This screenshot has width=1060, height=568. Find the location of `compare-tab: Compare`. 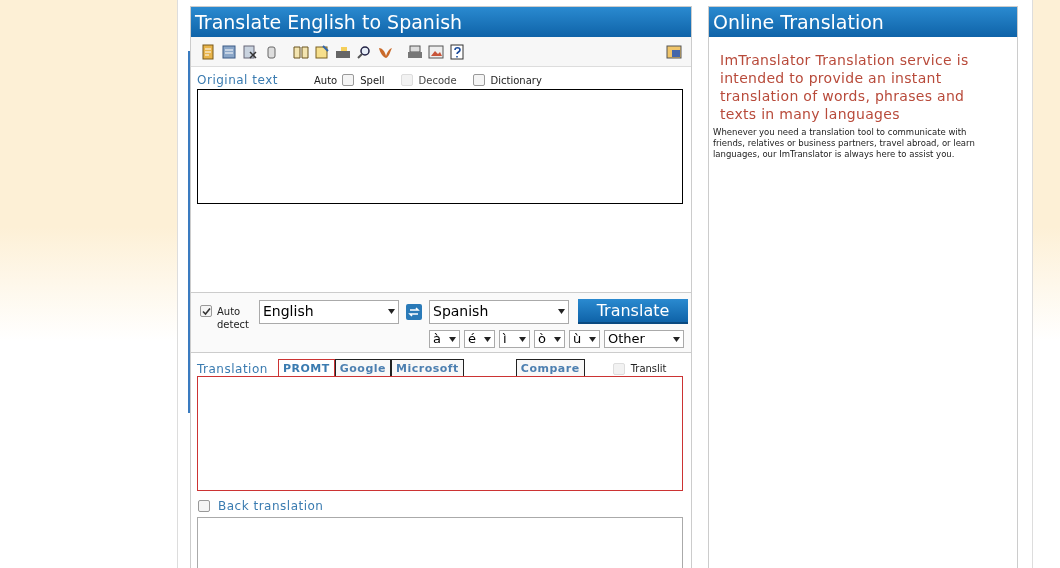

compare-tab: Compare is located at coordinates (550, 367).